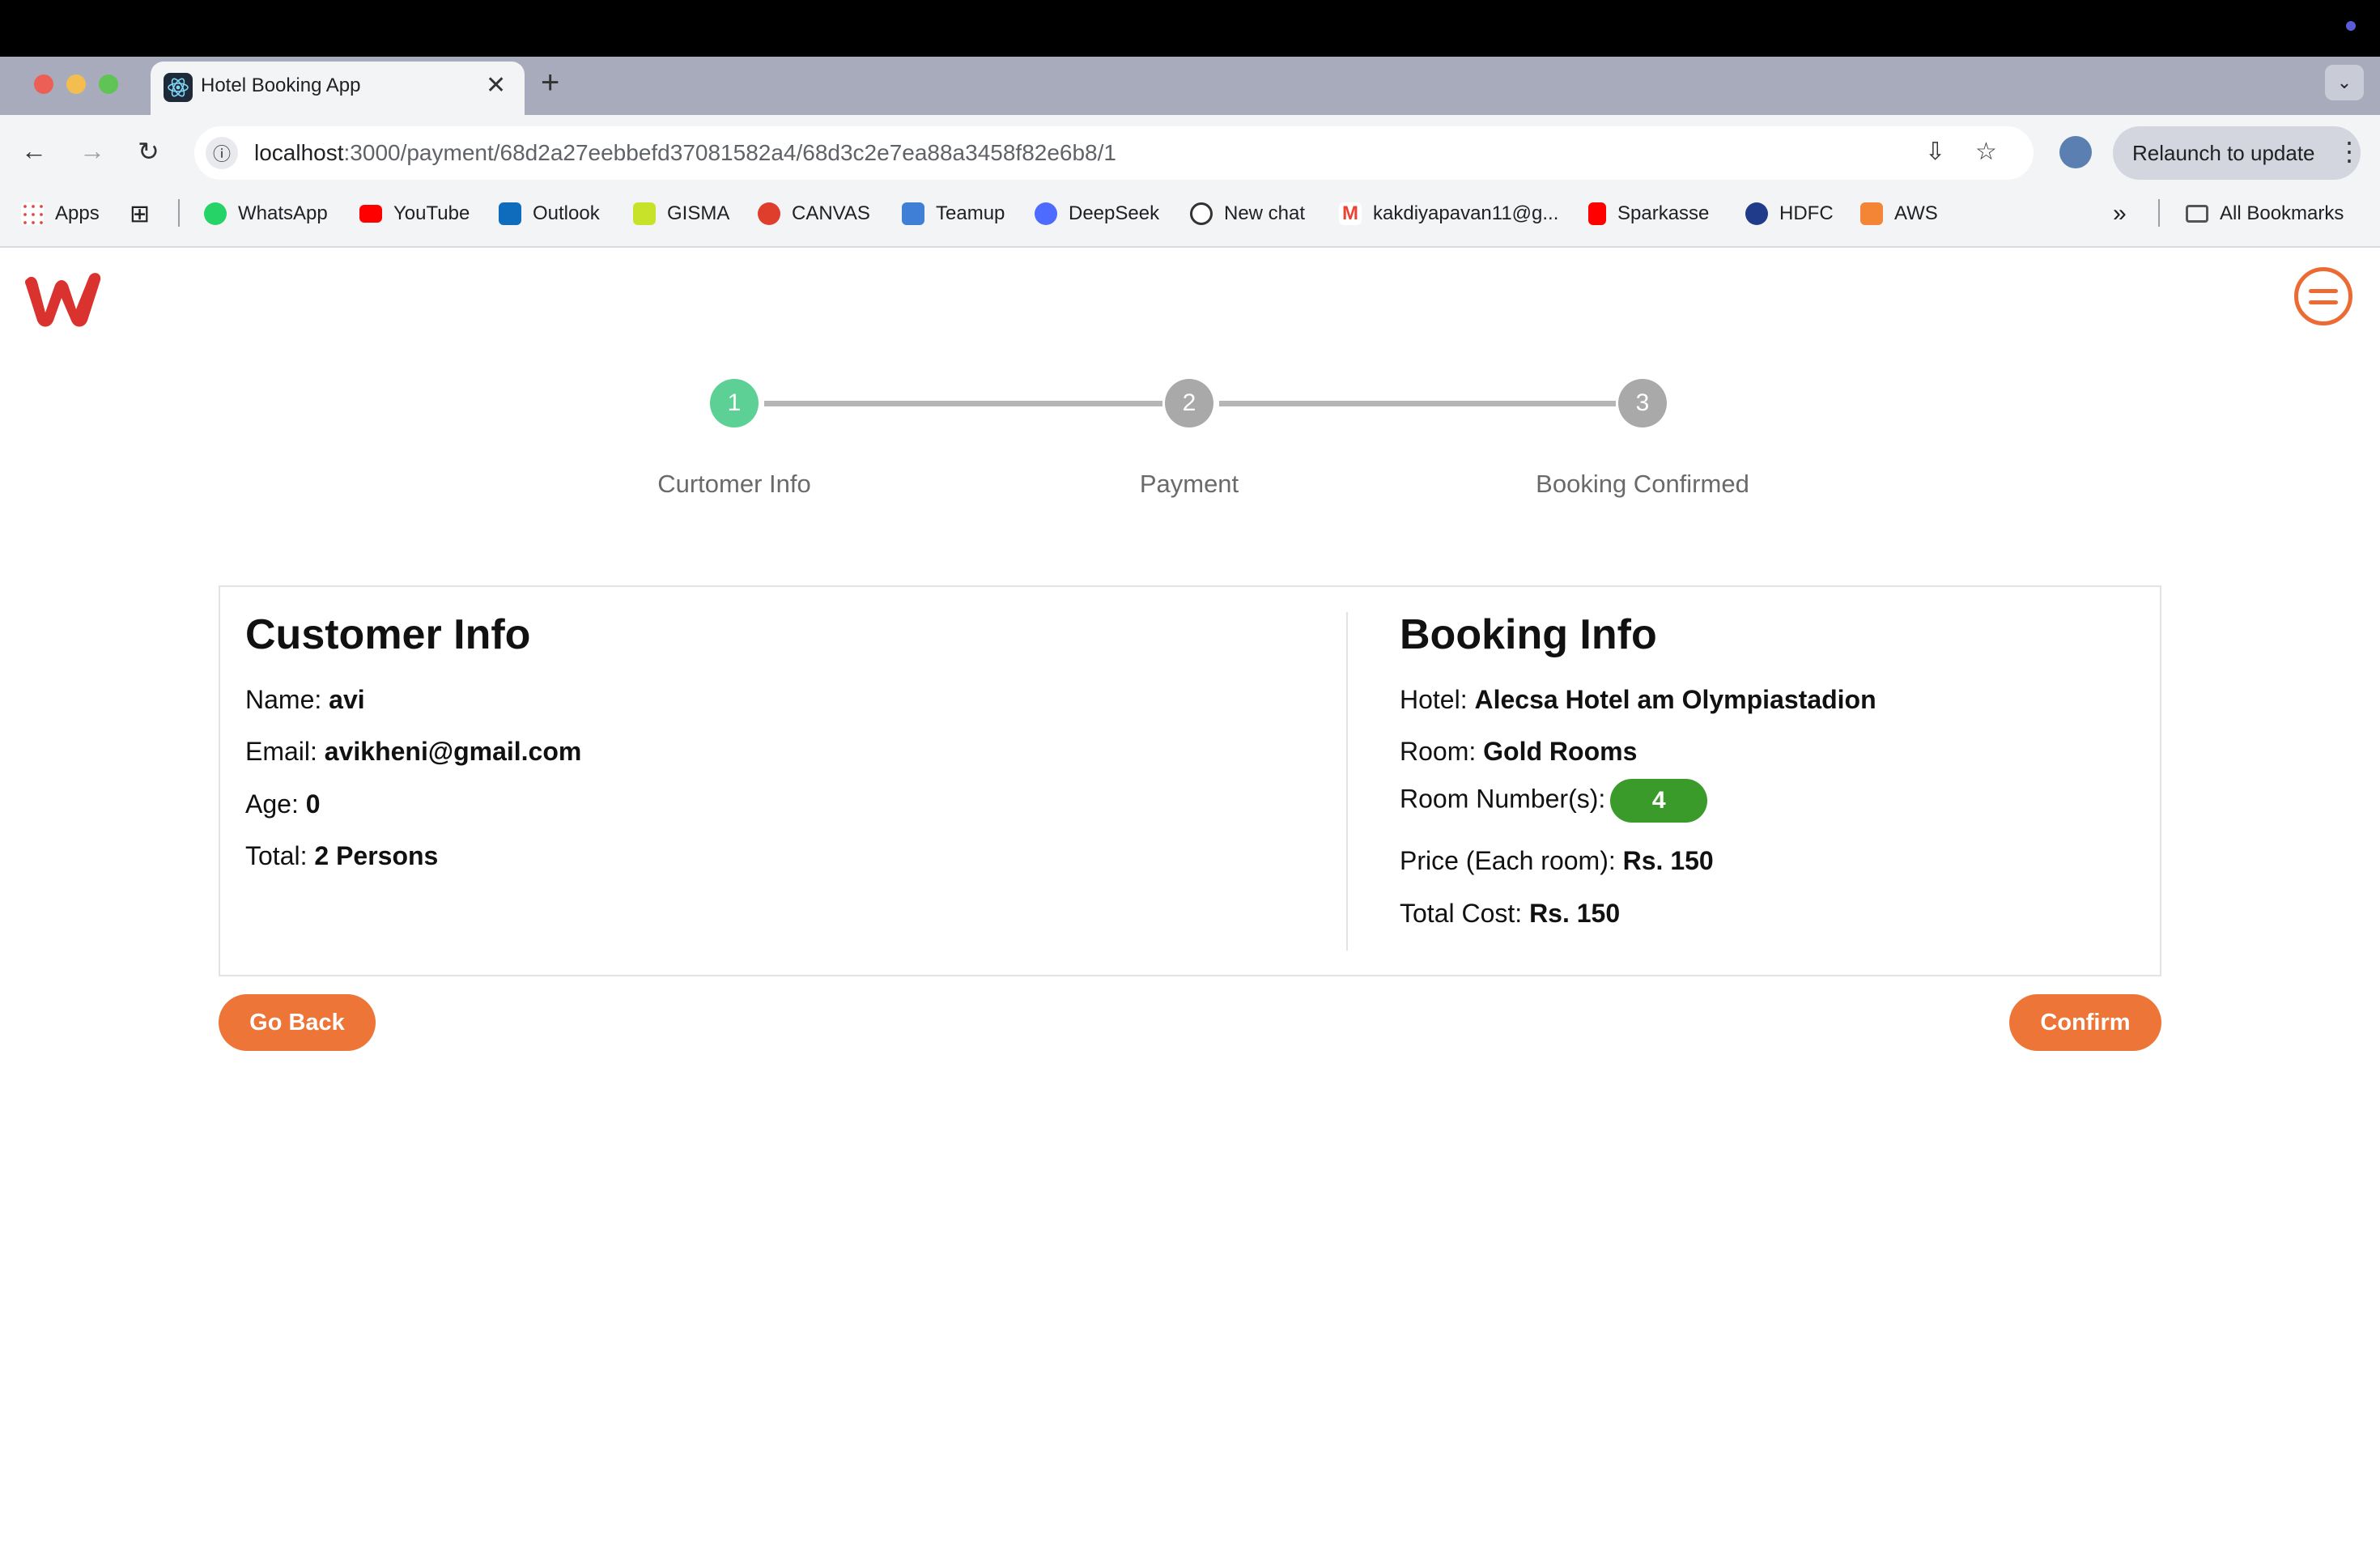 This screenshot has width=2380, height=1548. I want to click on bookmark-outlook: Outlook, so click(550, 214).